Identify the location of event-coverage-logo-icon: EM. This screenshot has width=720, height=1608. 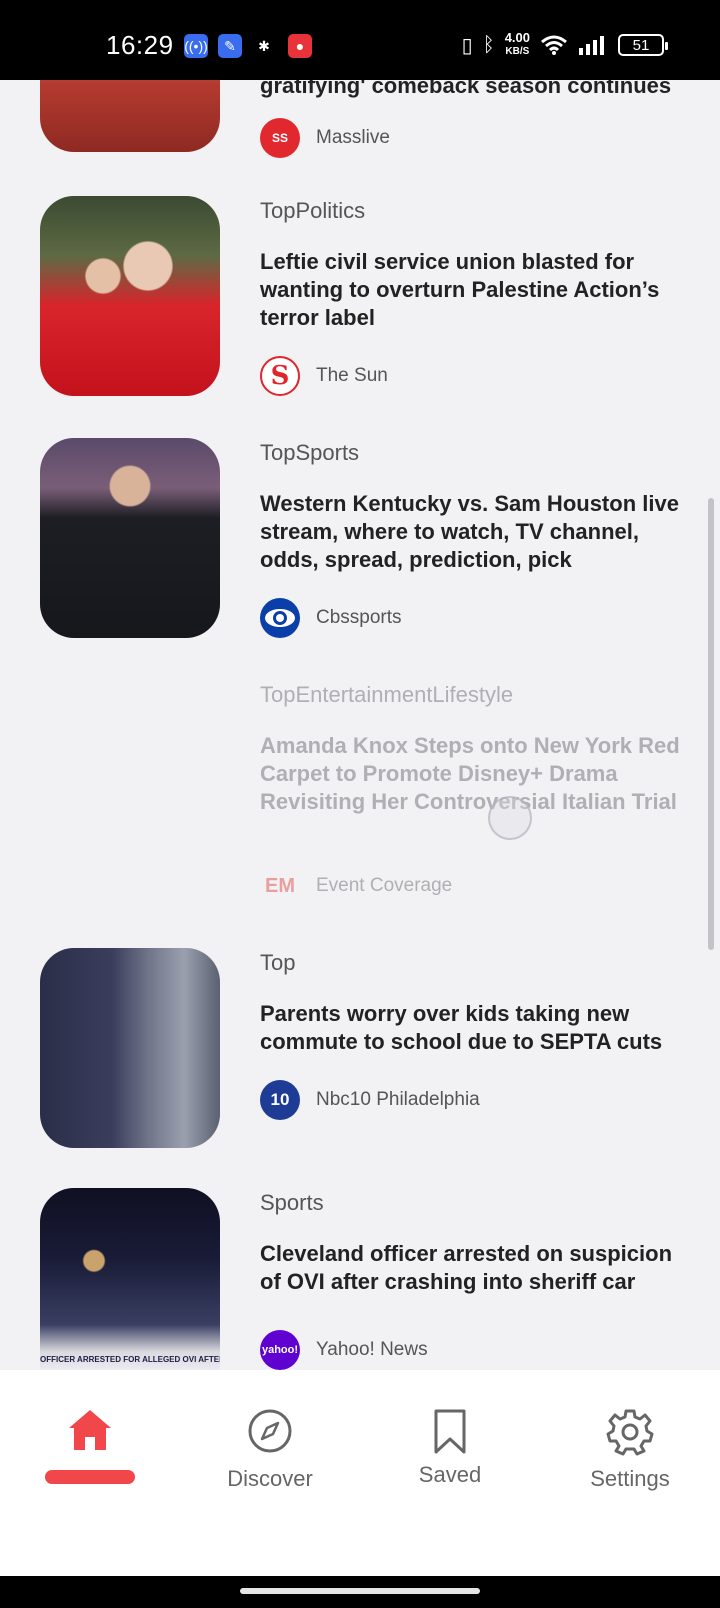
(280, 885).